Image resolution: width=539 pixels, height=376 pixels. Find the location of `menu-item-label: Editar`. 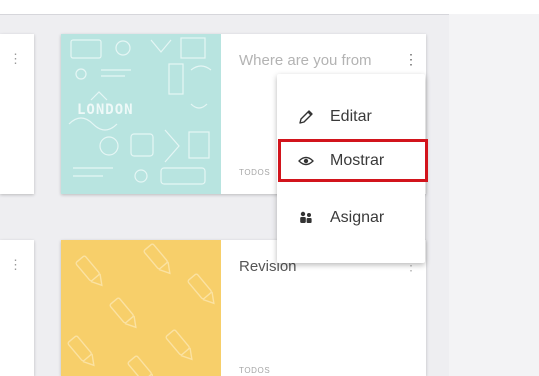

menu-item-label: Editar is located at coordinates (351, 116).